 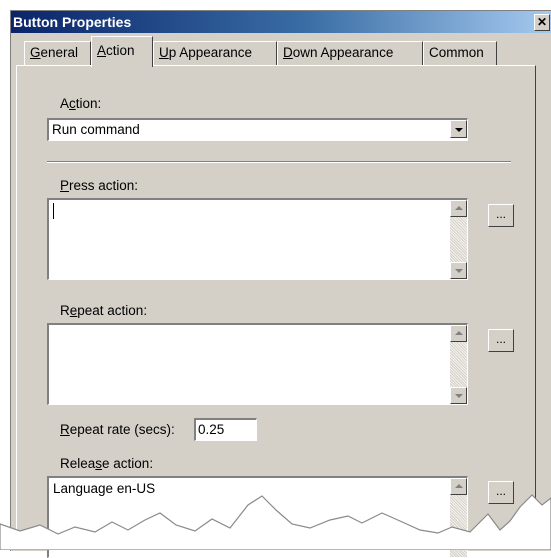 I want to click on tab-action-label-key: A, so click(x=102, y=50).